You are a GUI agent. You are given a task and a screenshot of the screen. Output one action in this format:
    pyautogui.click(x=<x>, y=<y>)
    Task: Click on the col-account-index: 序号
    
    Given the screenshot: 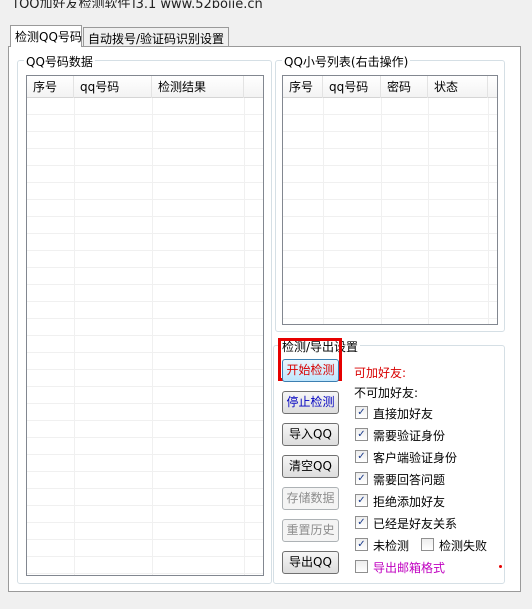 What is the action you would take?
    pyautogui.click(x=303, y=87)
    